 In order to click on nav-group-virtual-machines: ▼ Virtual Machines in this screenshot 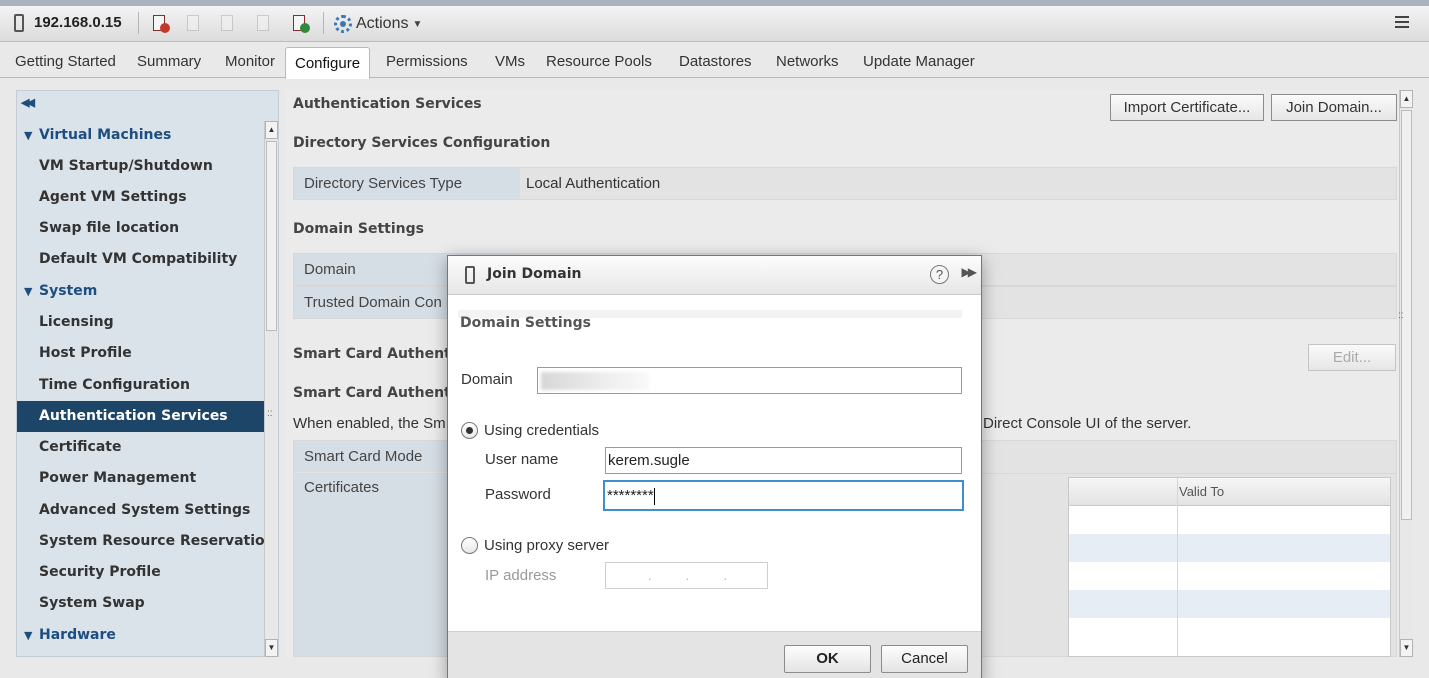, I will do `click(141, 135)`.